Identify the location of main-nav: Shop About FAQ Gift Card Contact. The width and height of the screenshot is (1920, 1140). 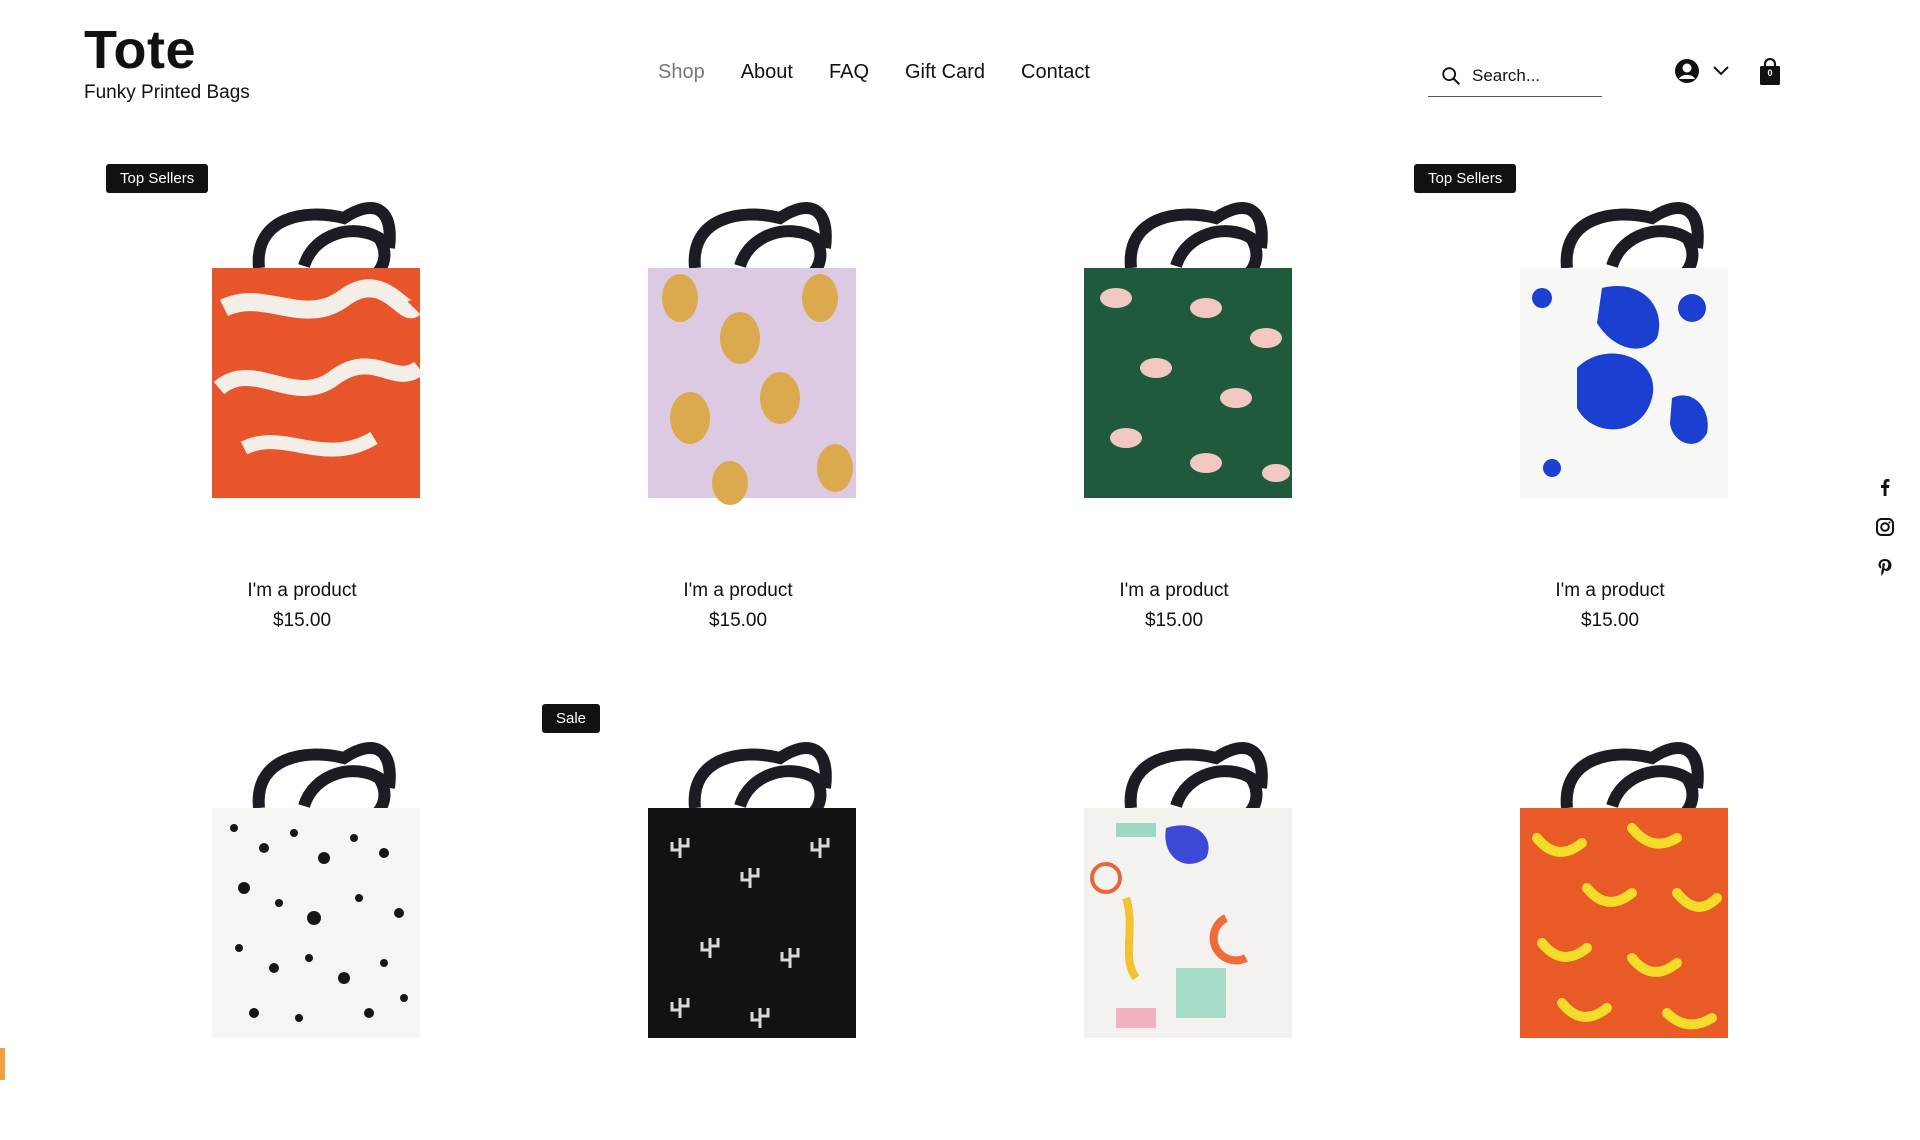
(892, 72).